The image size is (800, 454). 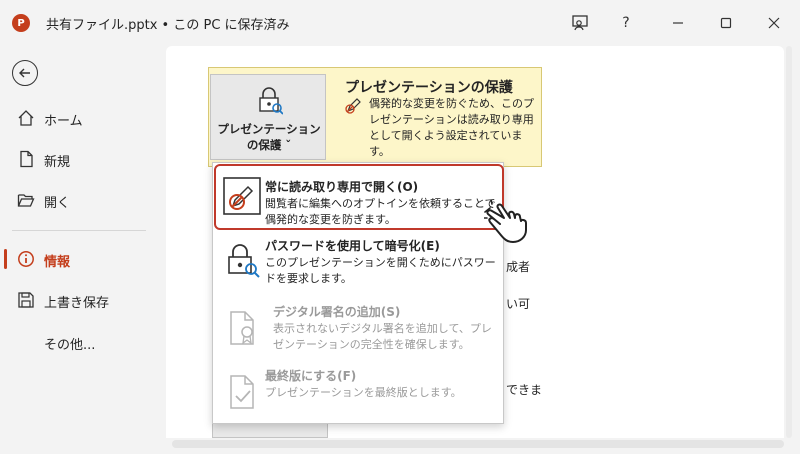 I want to click on back-button, so click(x=25, y=73).